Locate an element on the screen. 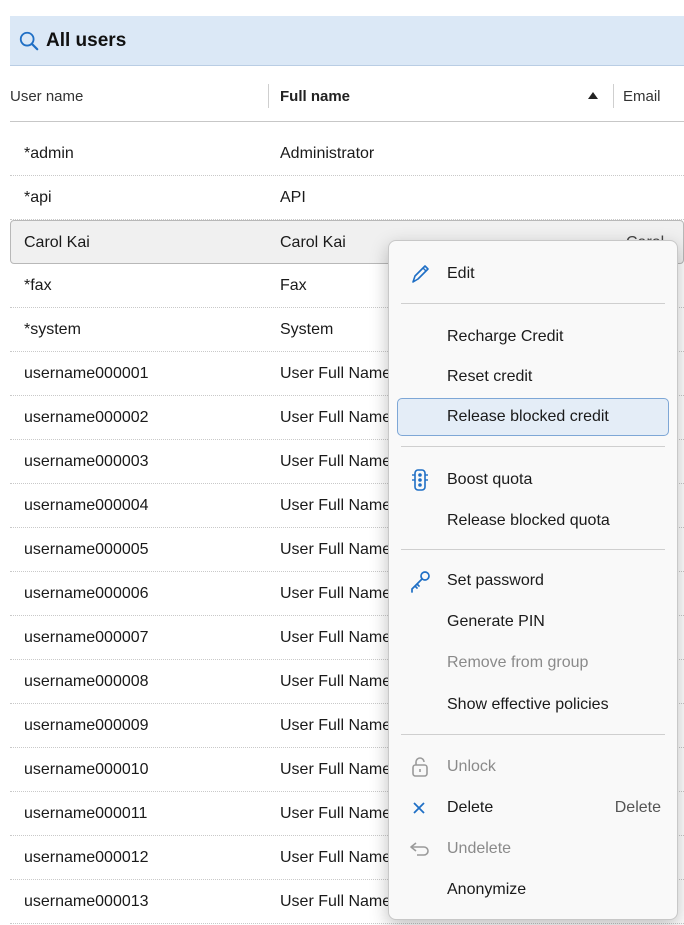 Image resolution: width=684 pixels, height=925 pixels. close-icon is located at coordinates (419, 808).